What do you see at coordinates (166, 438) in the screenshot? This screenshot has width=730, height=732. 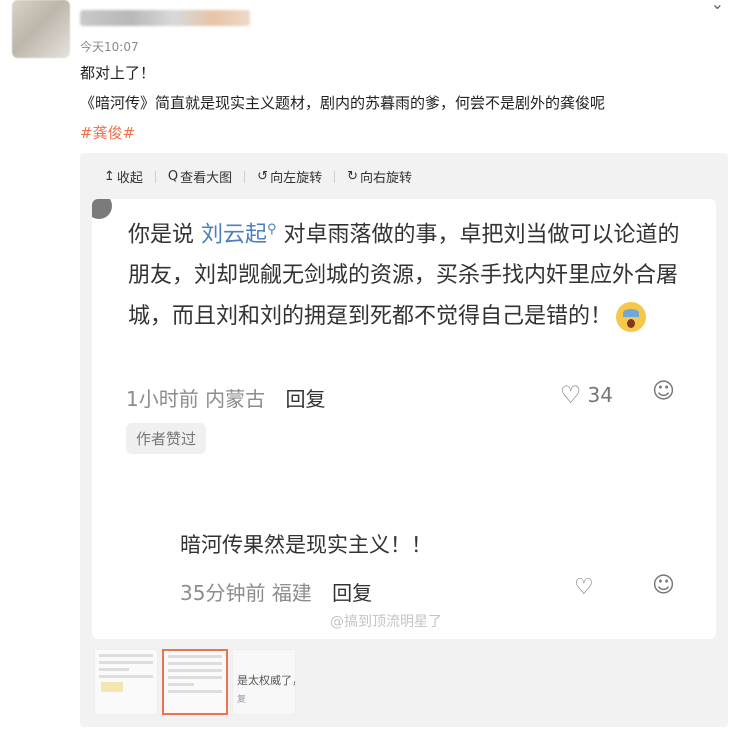 I see `author-liked-badge: 作者赞过` at bounding box center [166, 438].